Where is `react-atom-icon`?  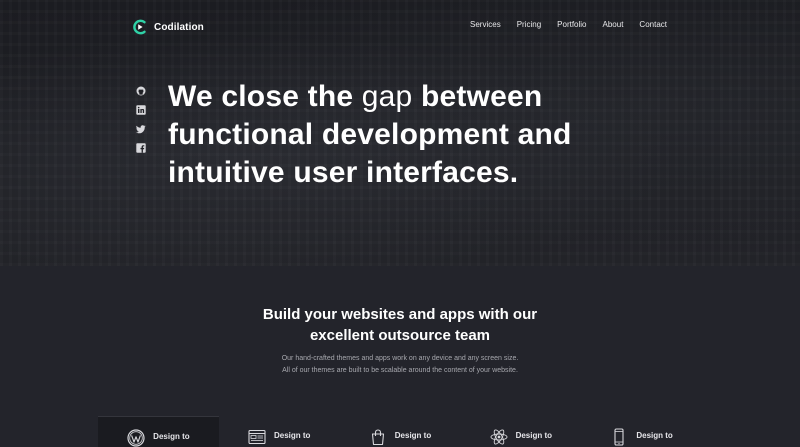
react-atom-icon is located at coordinates (499, 437).